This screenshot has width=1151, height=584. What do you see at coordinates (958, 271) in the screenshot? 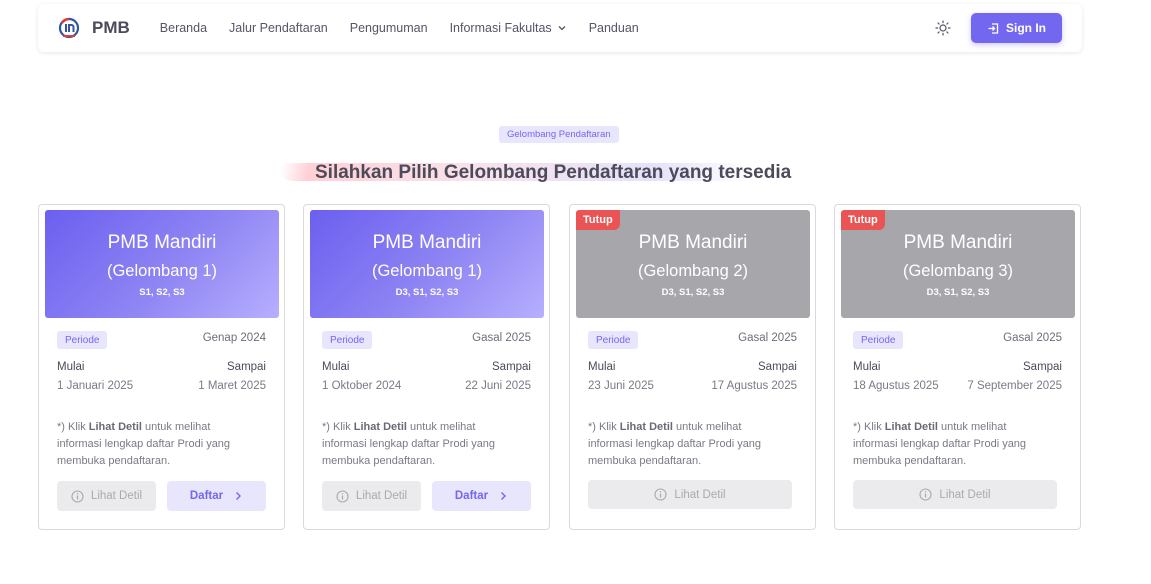
I see `card-subtitle: (Gelombang 3)` at bounding box center [958, 271].